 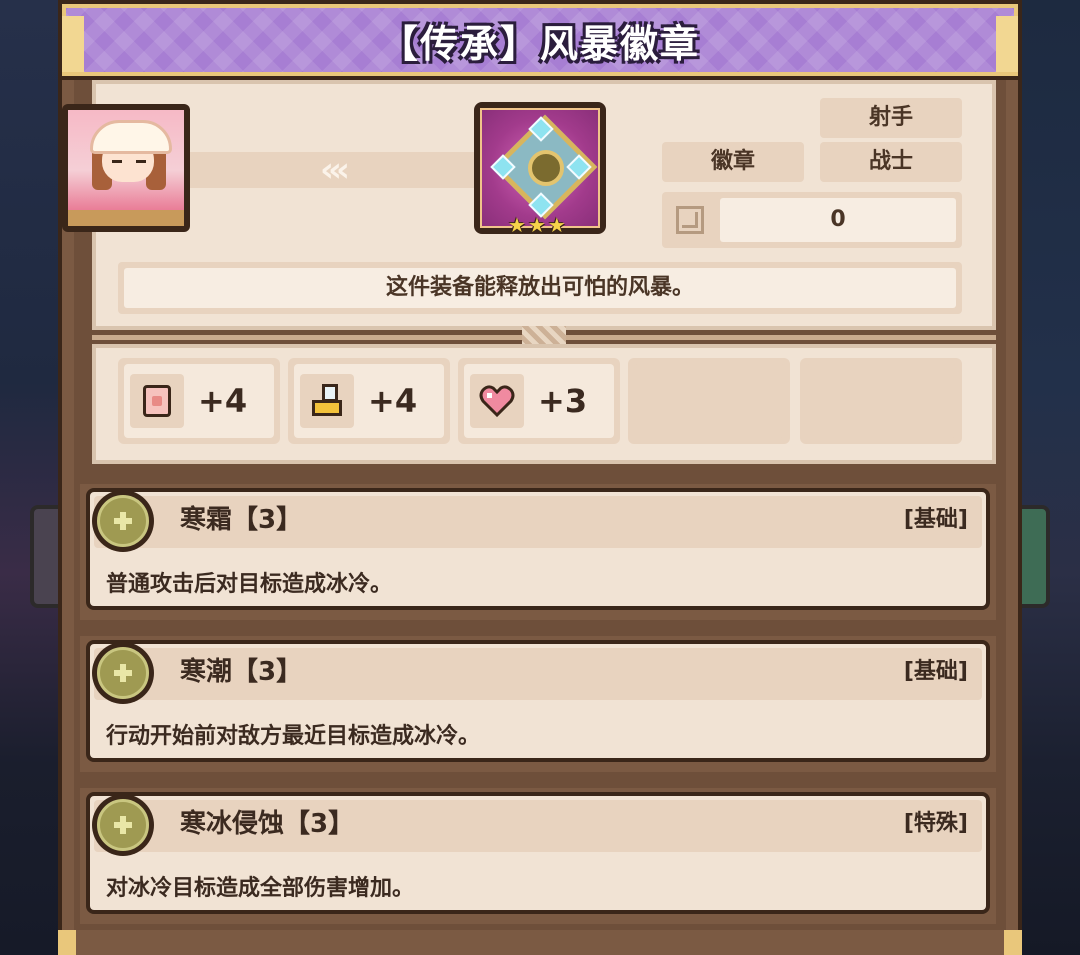 What do you see at coordinates (540, 942) in the screenshot?
I see `panel-bottom-strip` at bounding box center [540, 942].